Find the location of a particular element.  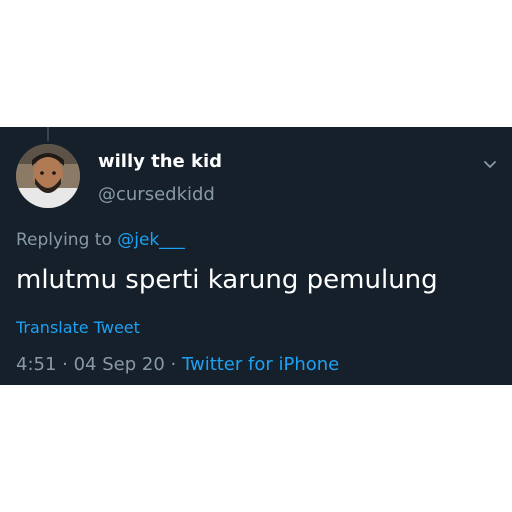

avatar-image is located at coordinates (48, 176).